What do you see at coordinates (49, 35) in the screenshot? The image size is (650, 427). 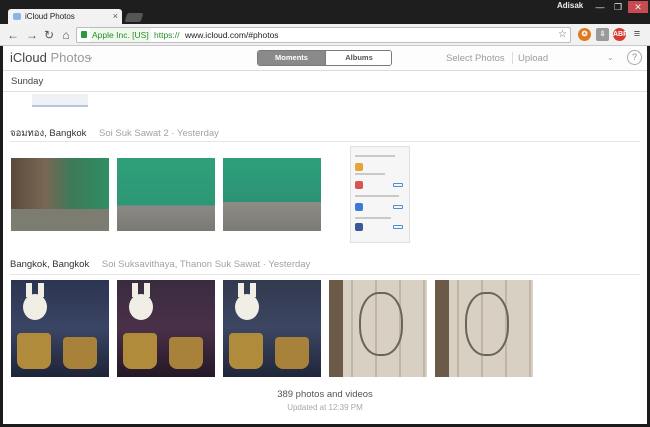 I see `reload-icon: ↻` at bounding box center [49, 35].